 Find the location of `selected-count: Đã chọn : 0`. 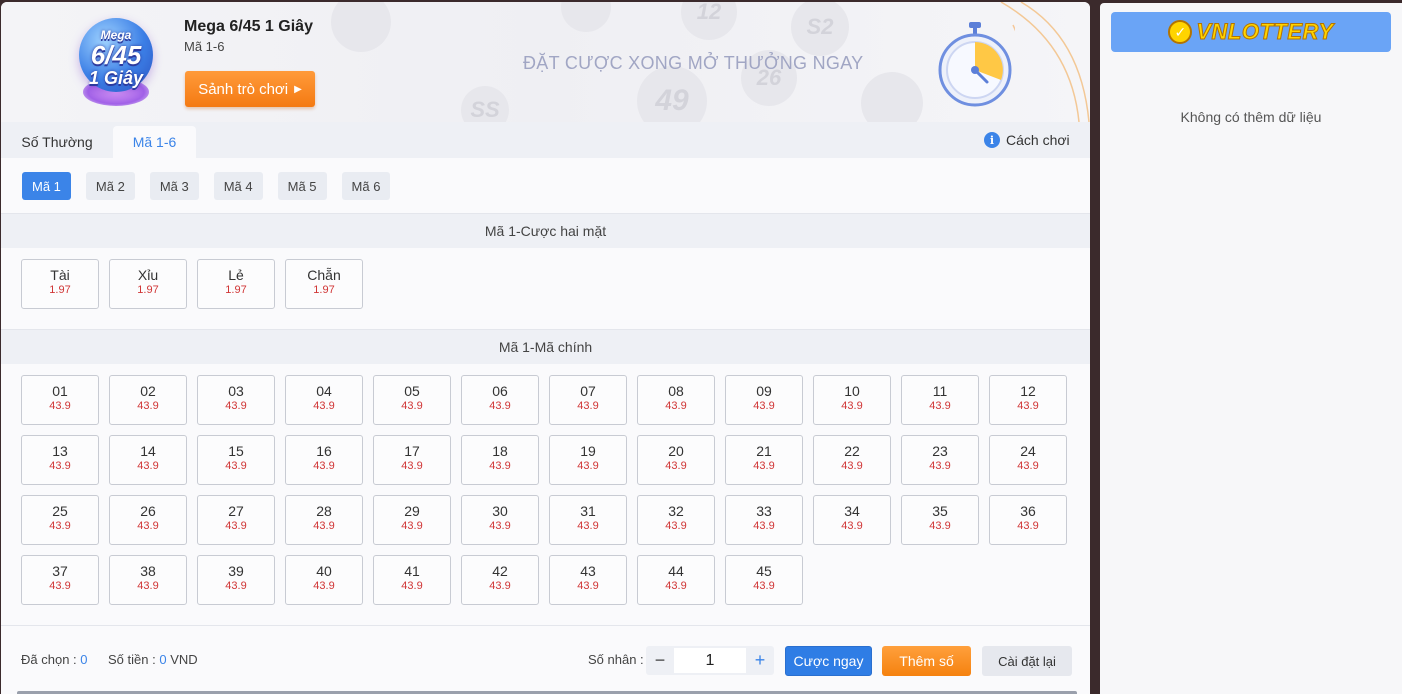

selected-count: Đã chọn : 0 is located at coordinates (54, 659).